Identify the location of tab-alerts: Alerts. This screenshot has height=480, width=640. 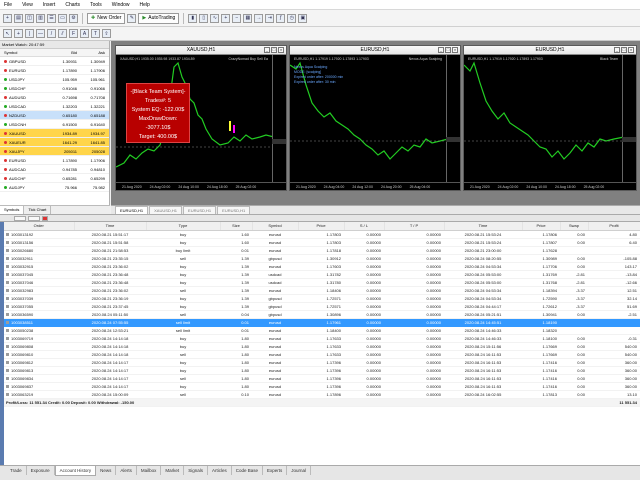
(126, 470).